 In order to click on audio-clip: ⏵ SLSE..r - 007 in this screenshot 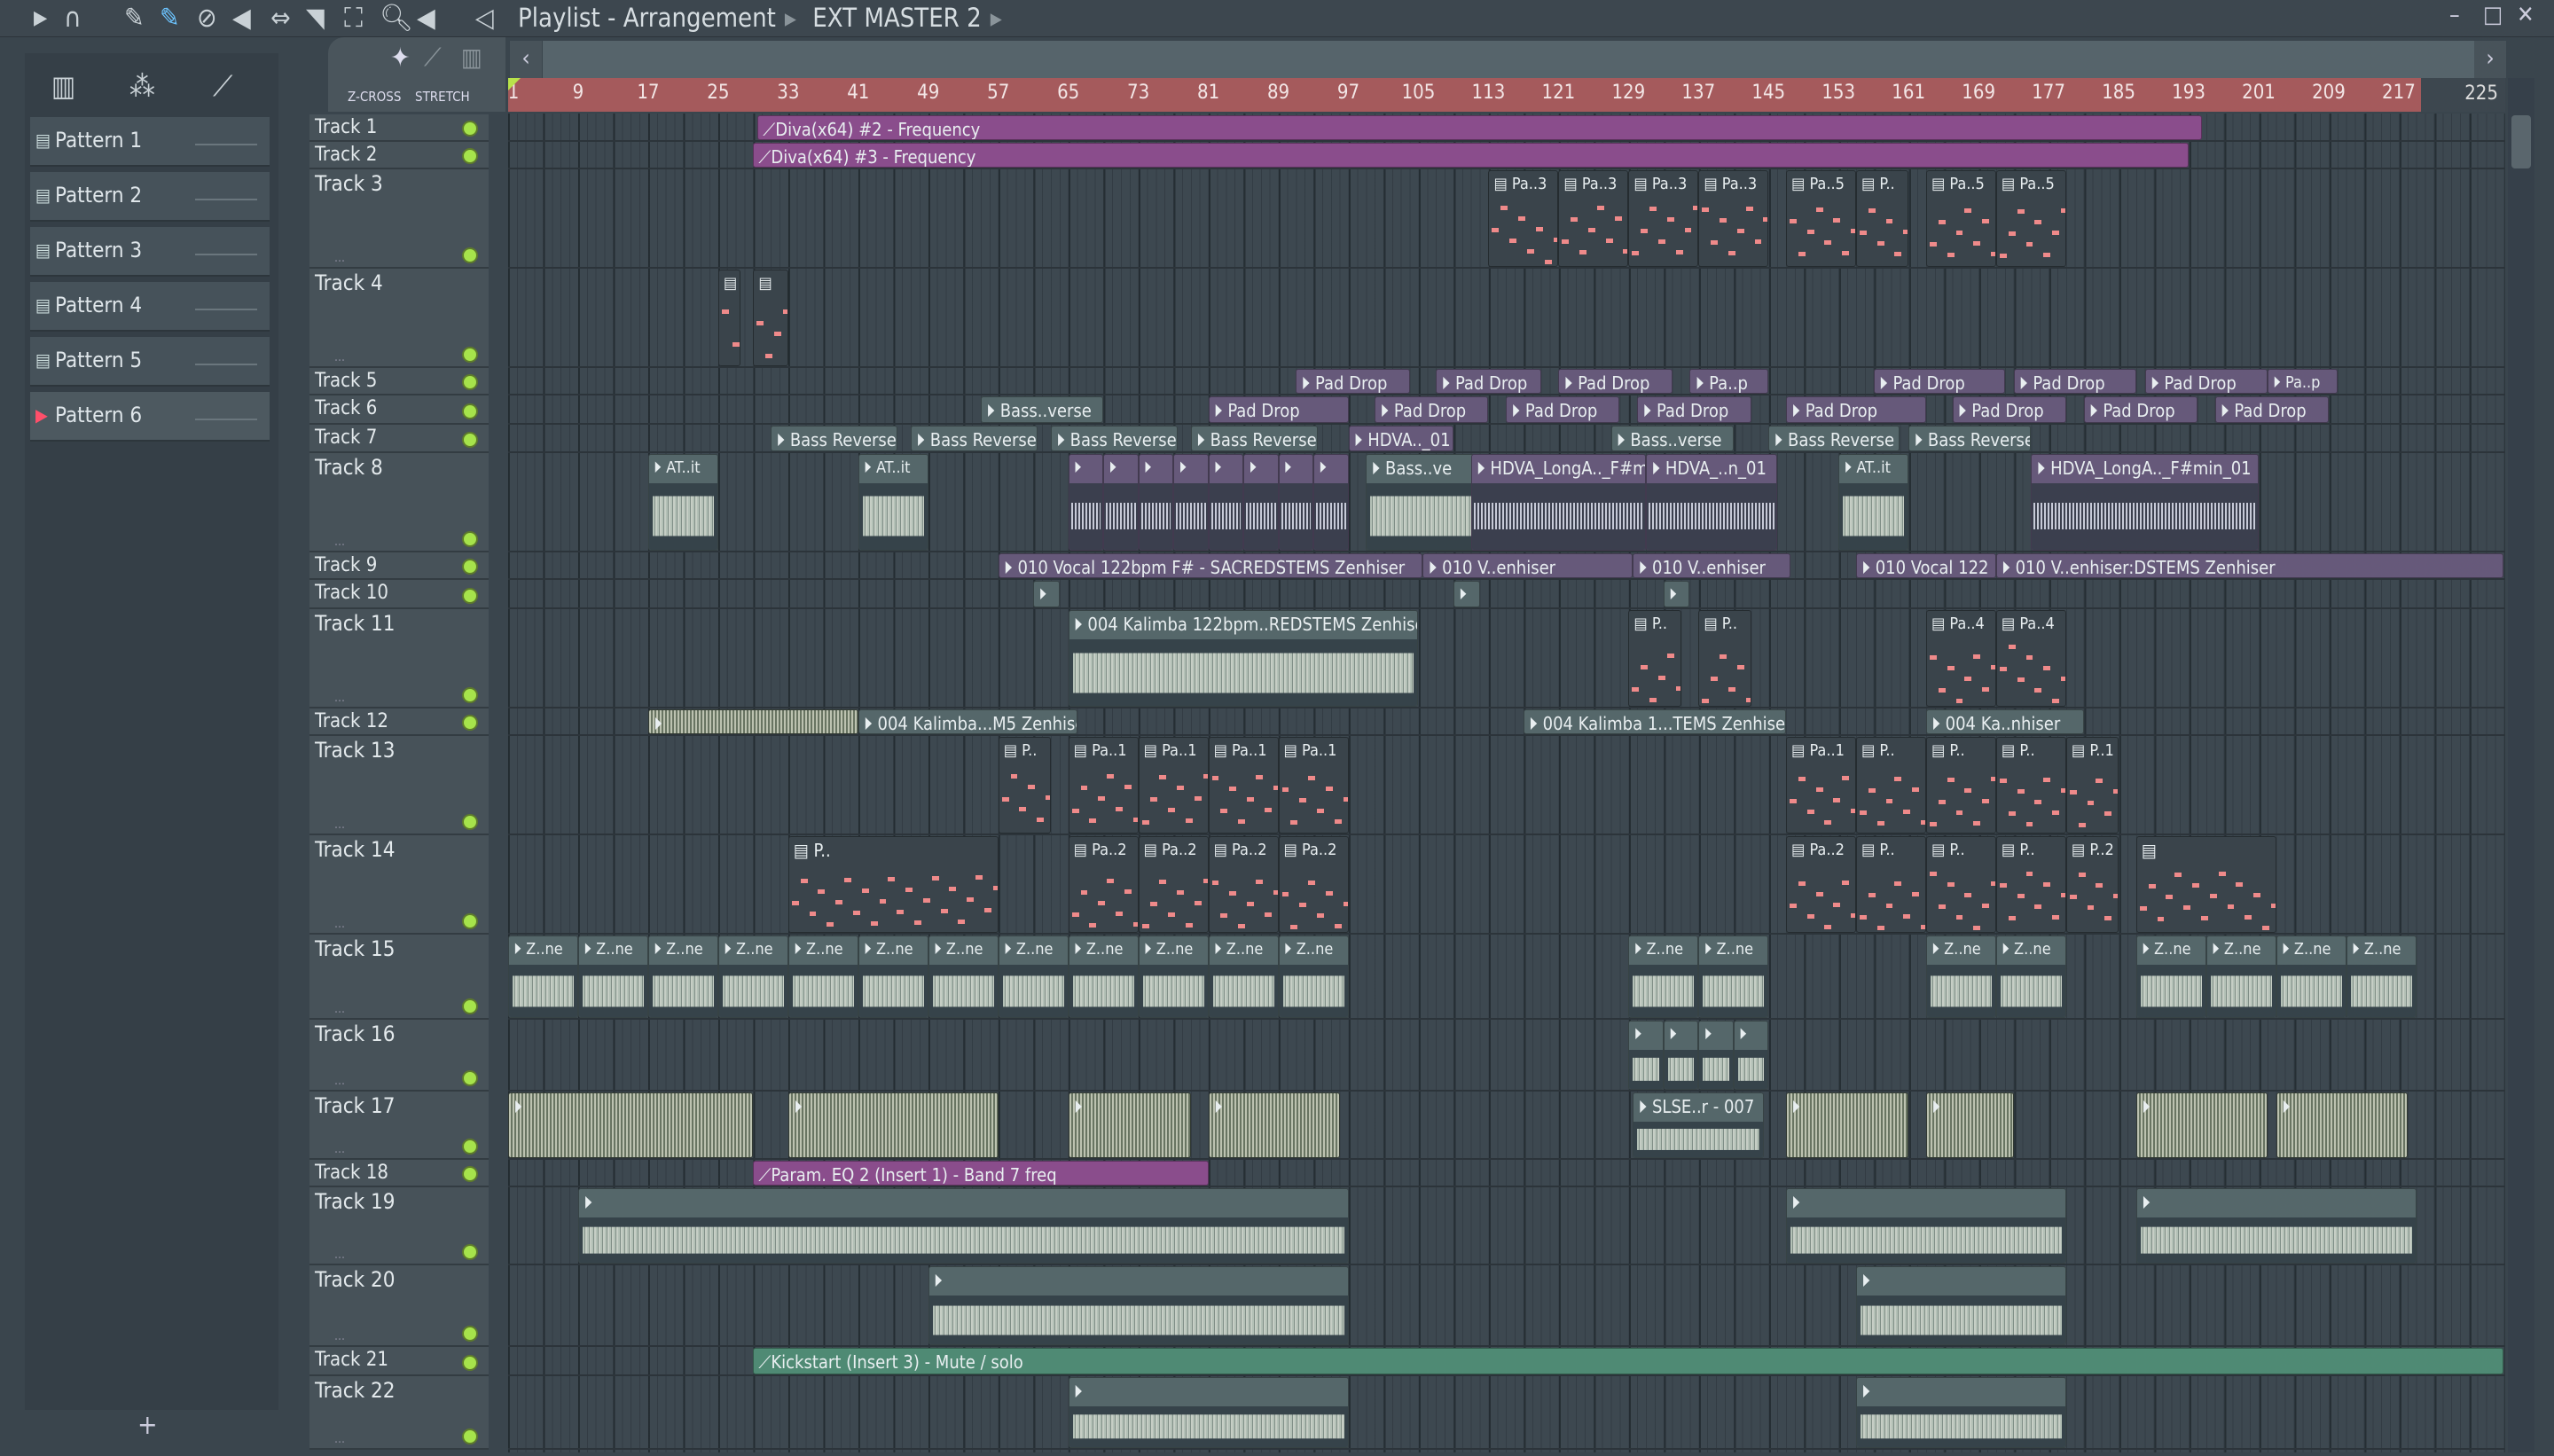, I will do `click(1699, 1125)`.